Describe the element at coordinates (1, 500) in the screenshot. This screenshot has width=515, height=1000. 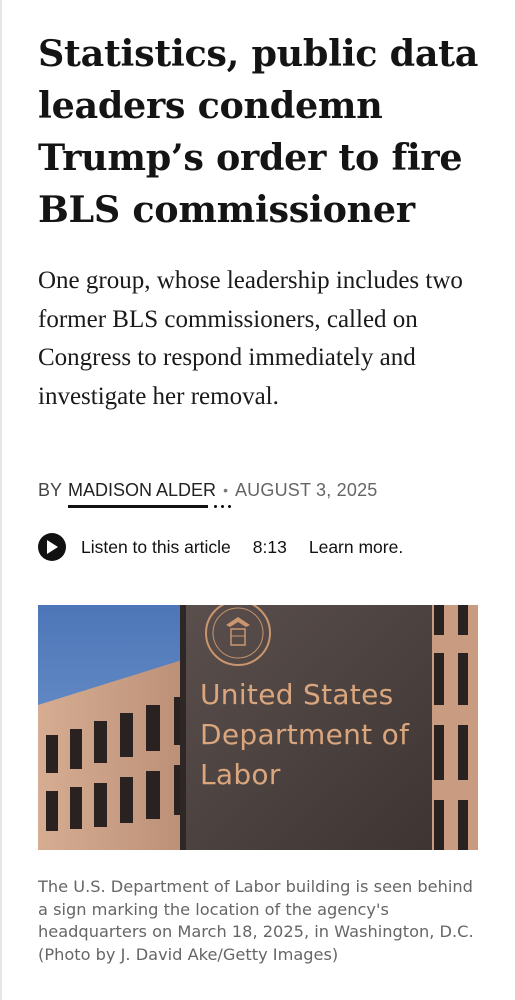
I see `page-left-border` at that location.